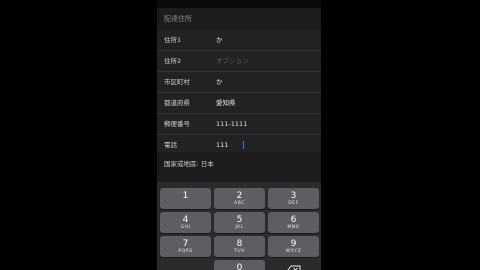  I want to click on key-6: 6 MNO, so click(293, 222).